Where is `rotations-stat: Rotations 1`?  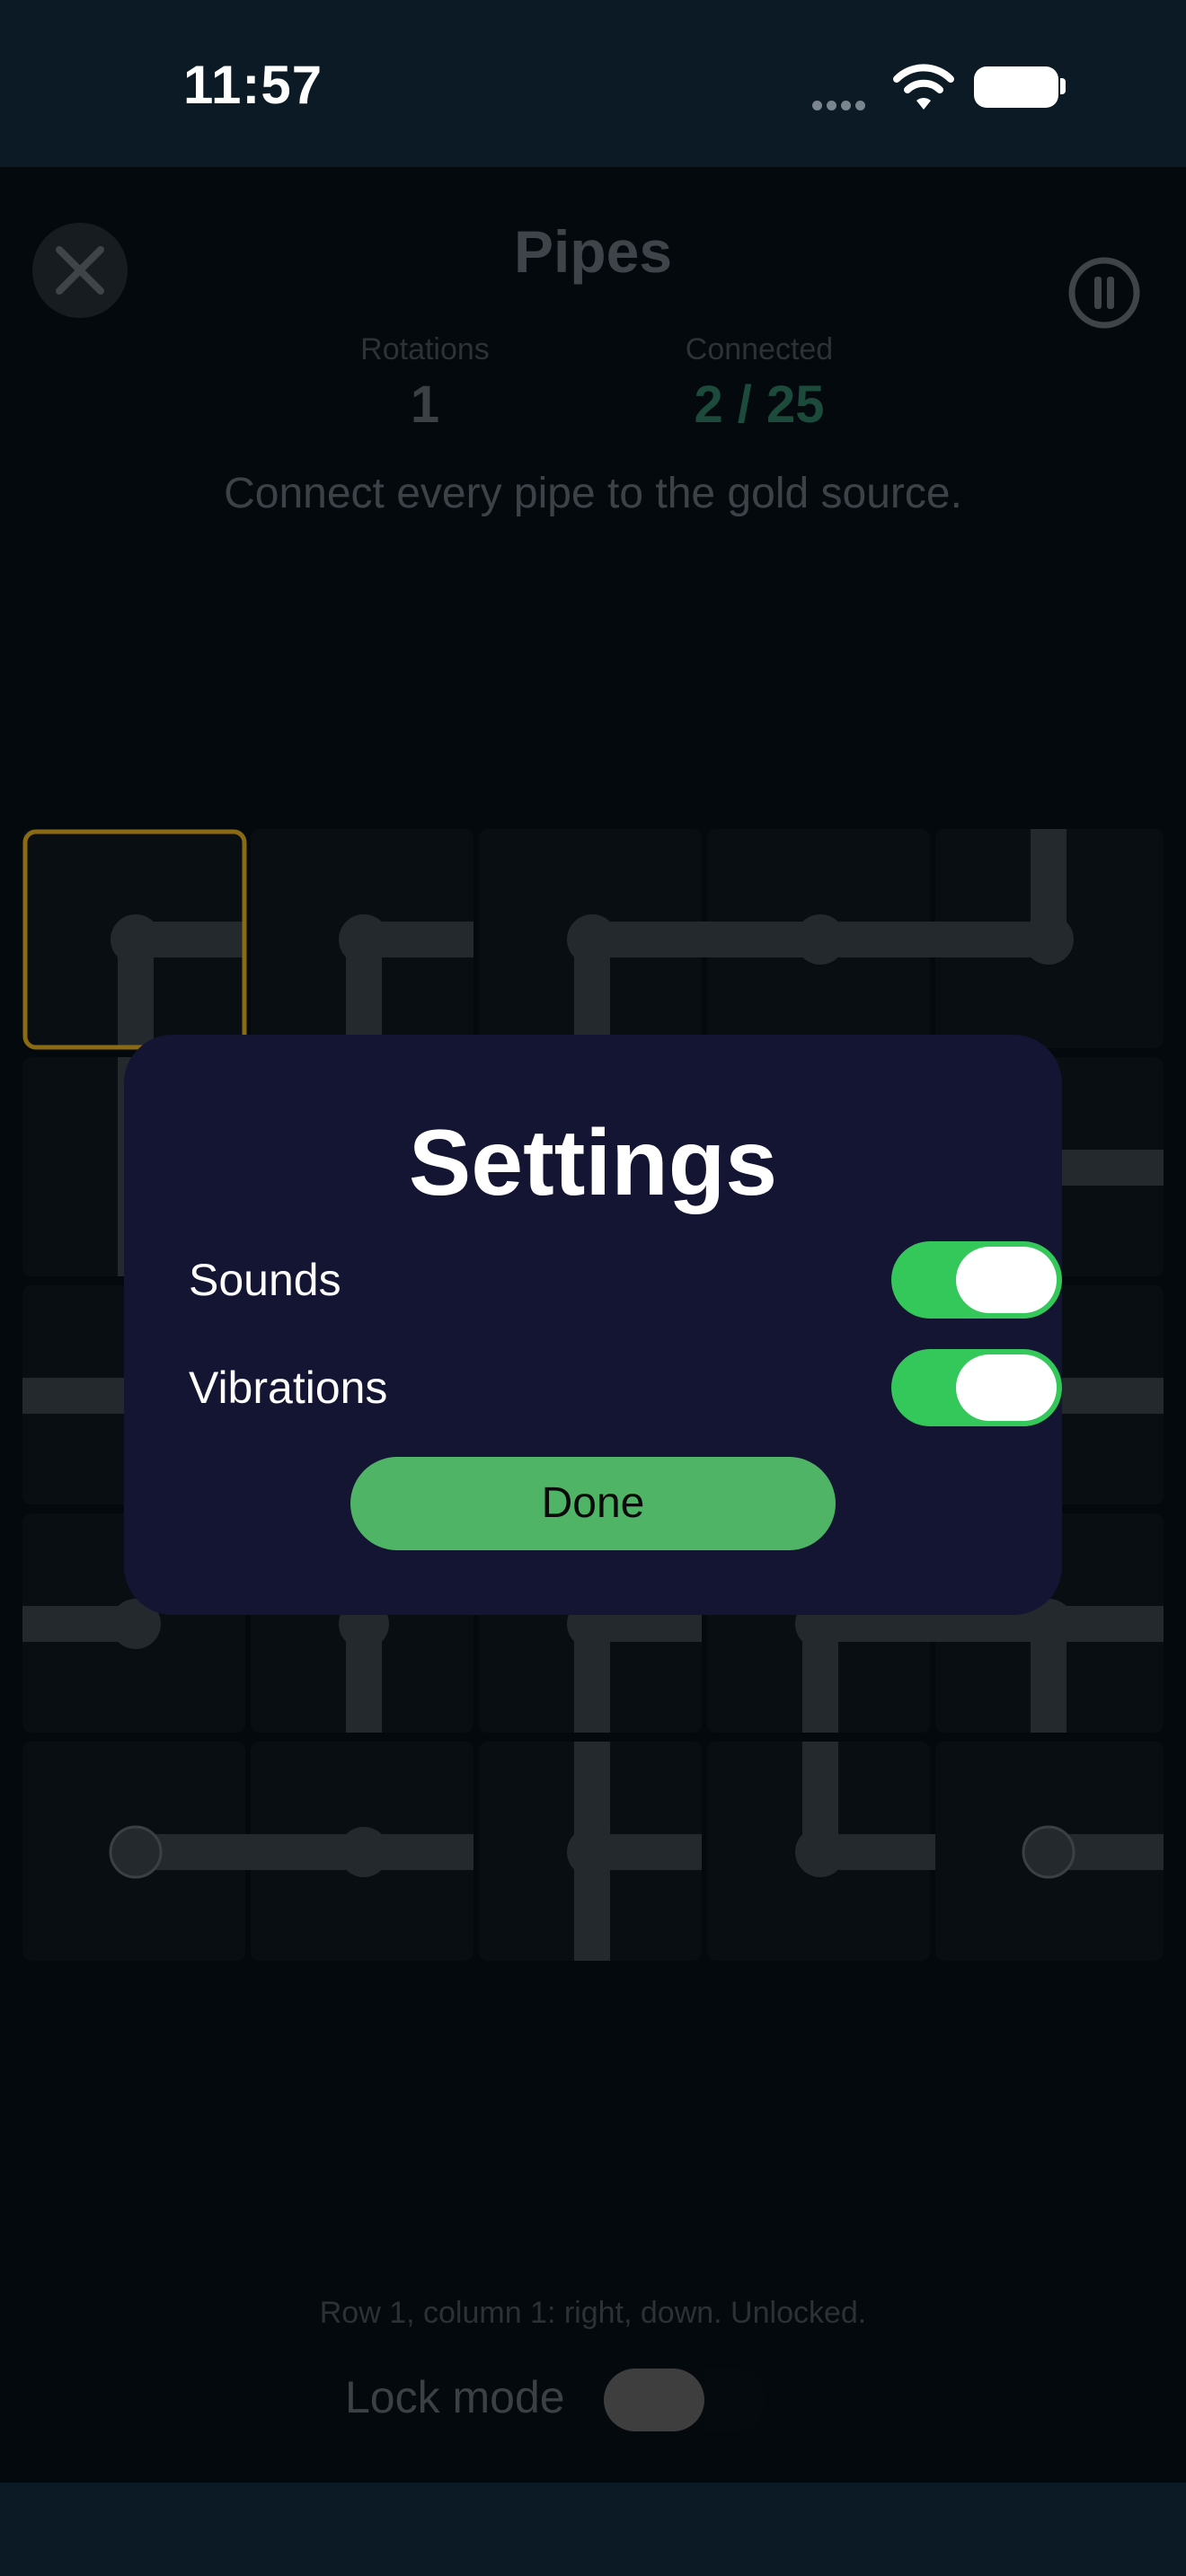
rotations-stat: Rotations 1 is located at coordinates (425, 383).